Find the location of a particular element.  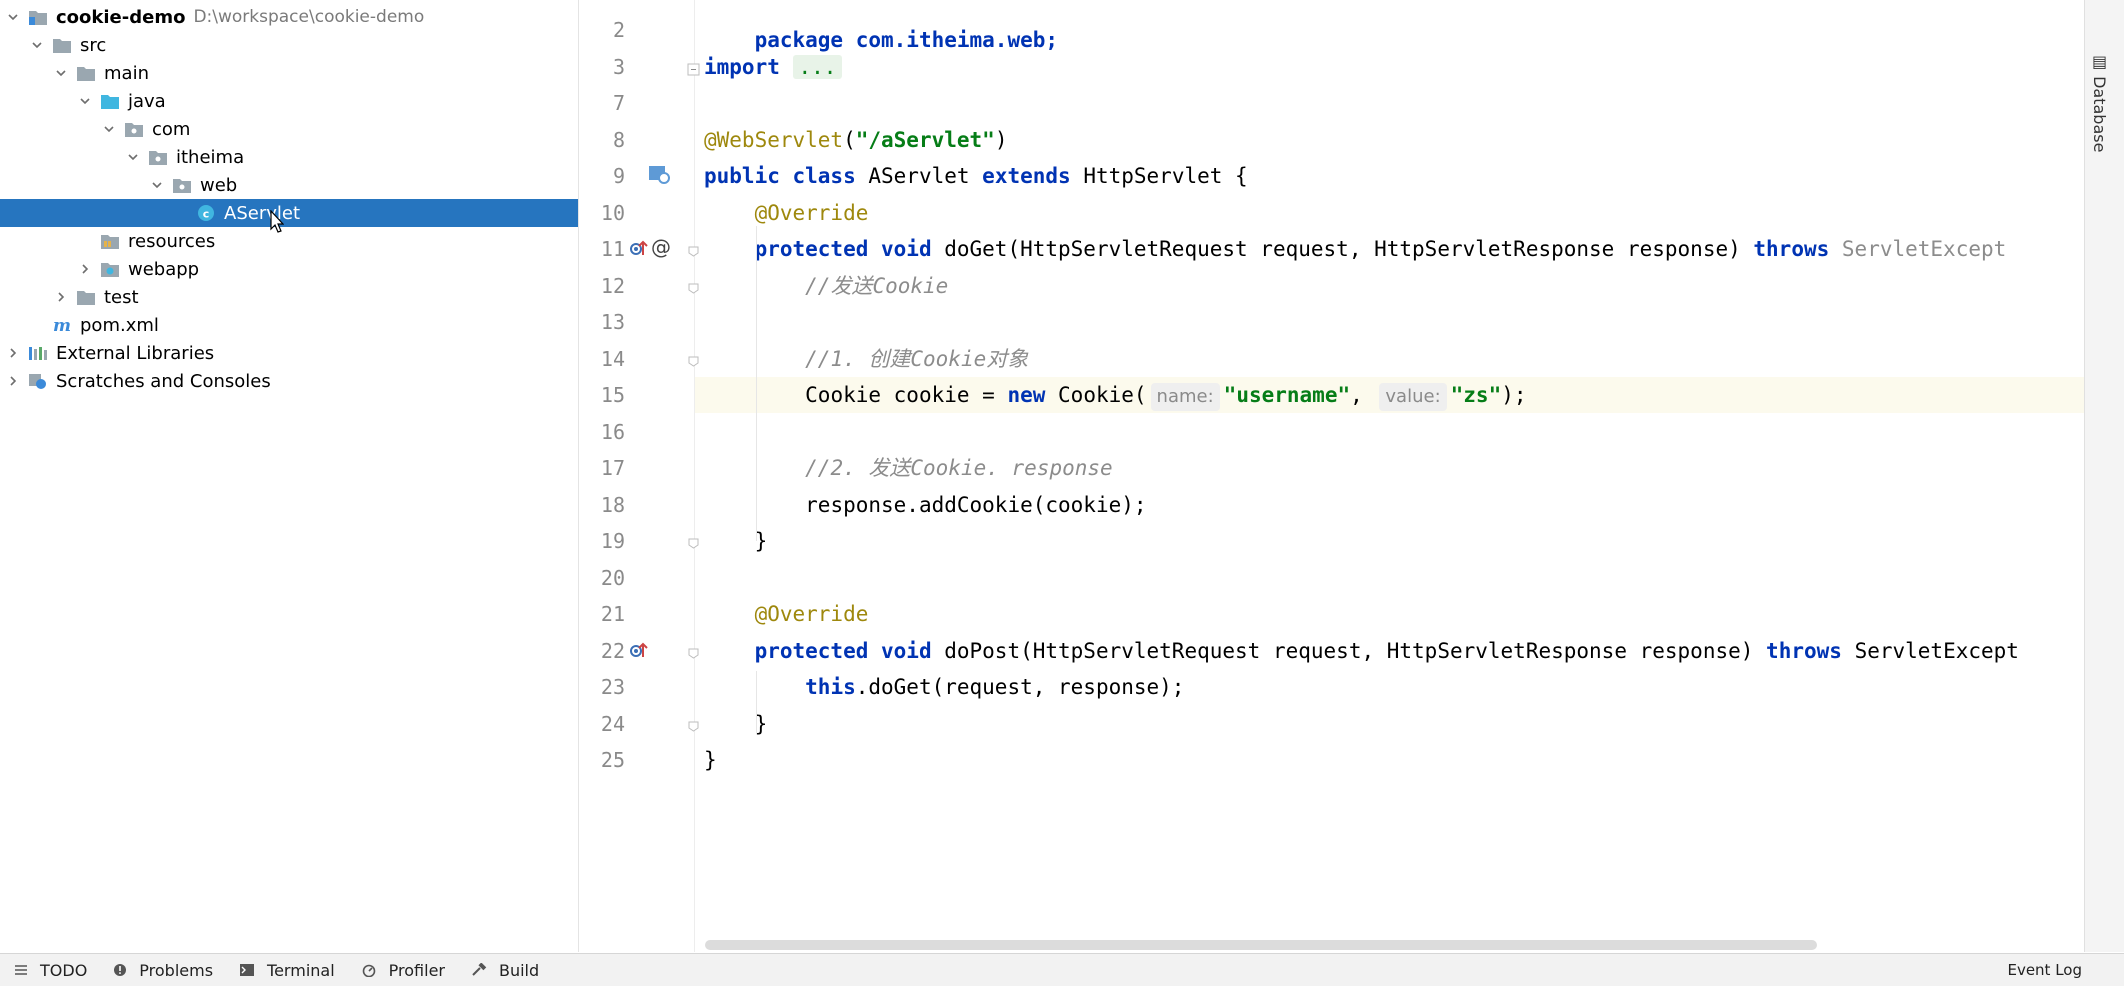

line-number: 8 is located at coordinates (602, 140).